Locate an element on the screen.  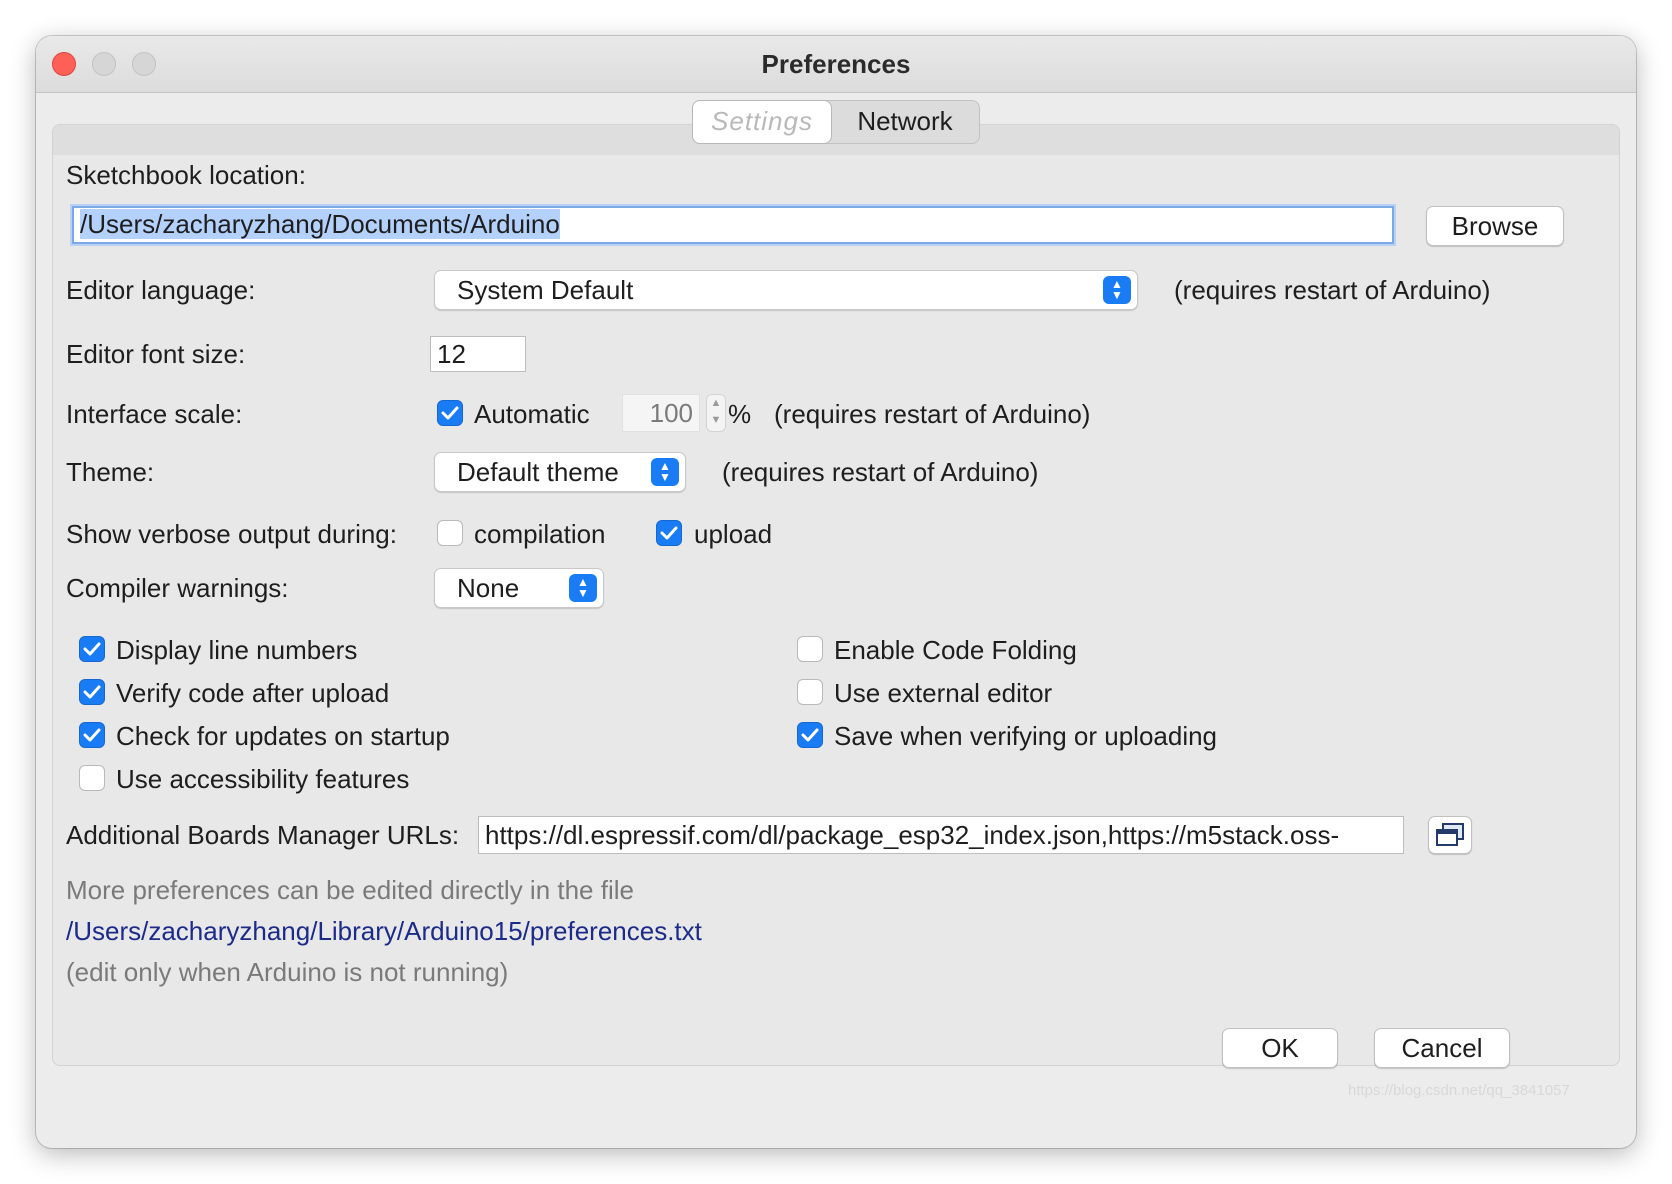
theme-label: Theme: is located at coordinates (110, 472).